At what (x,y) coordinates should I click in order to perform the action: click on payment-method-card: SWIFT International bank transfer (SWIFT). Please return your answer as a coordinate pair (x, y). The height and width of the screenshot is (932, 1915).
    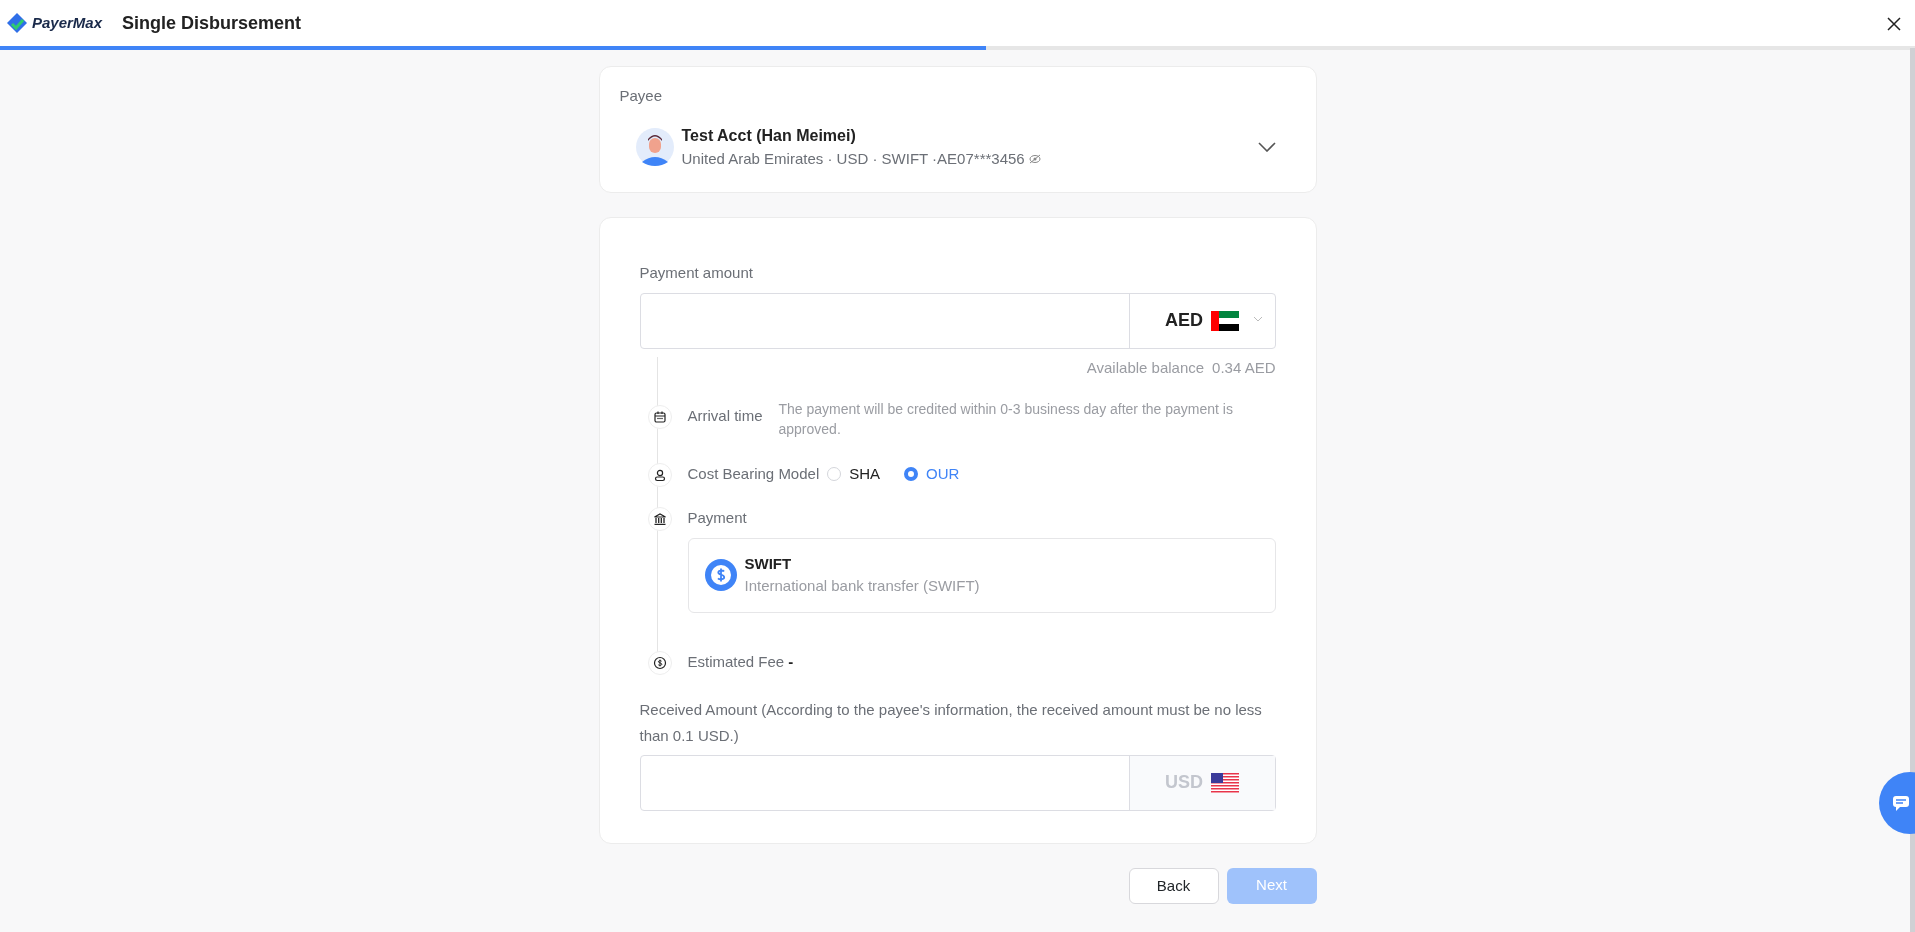
    Looking at the image, I should click on (981, 575).